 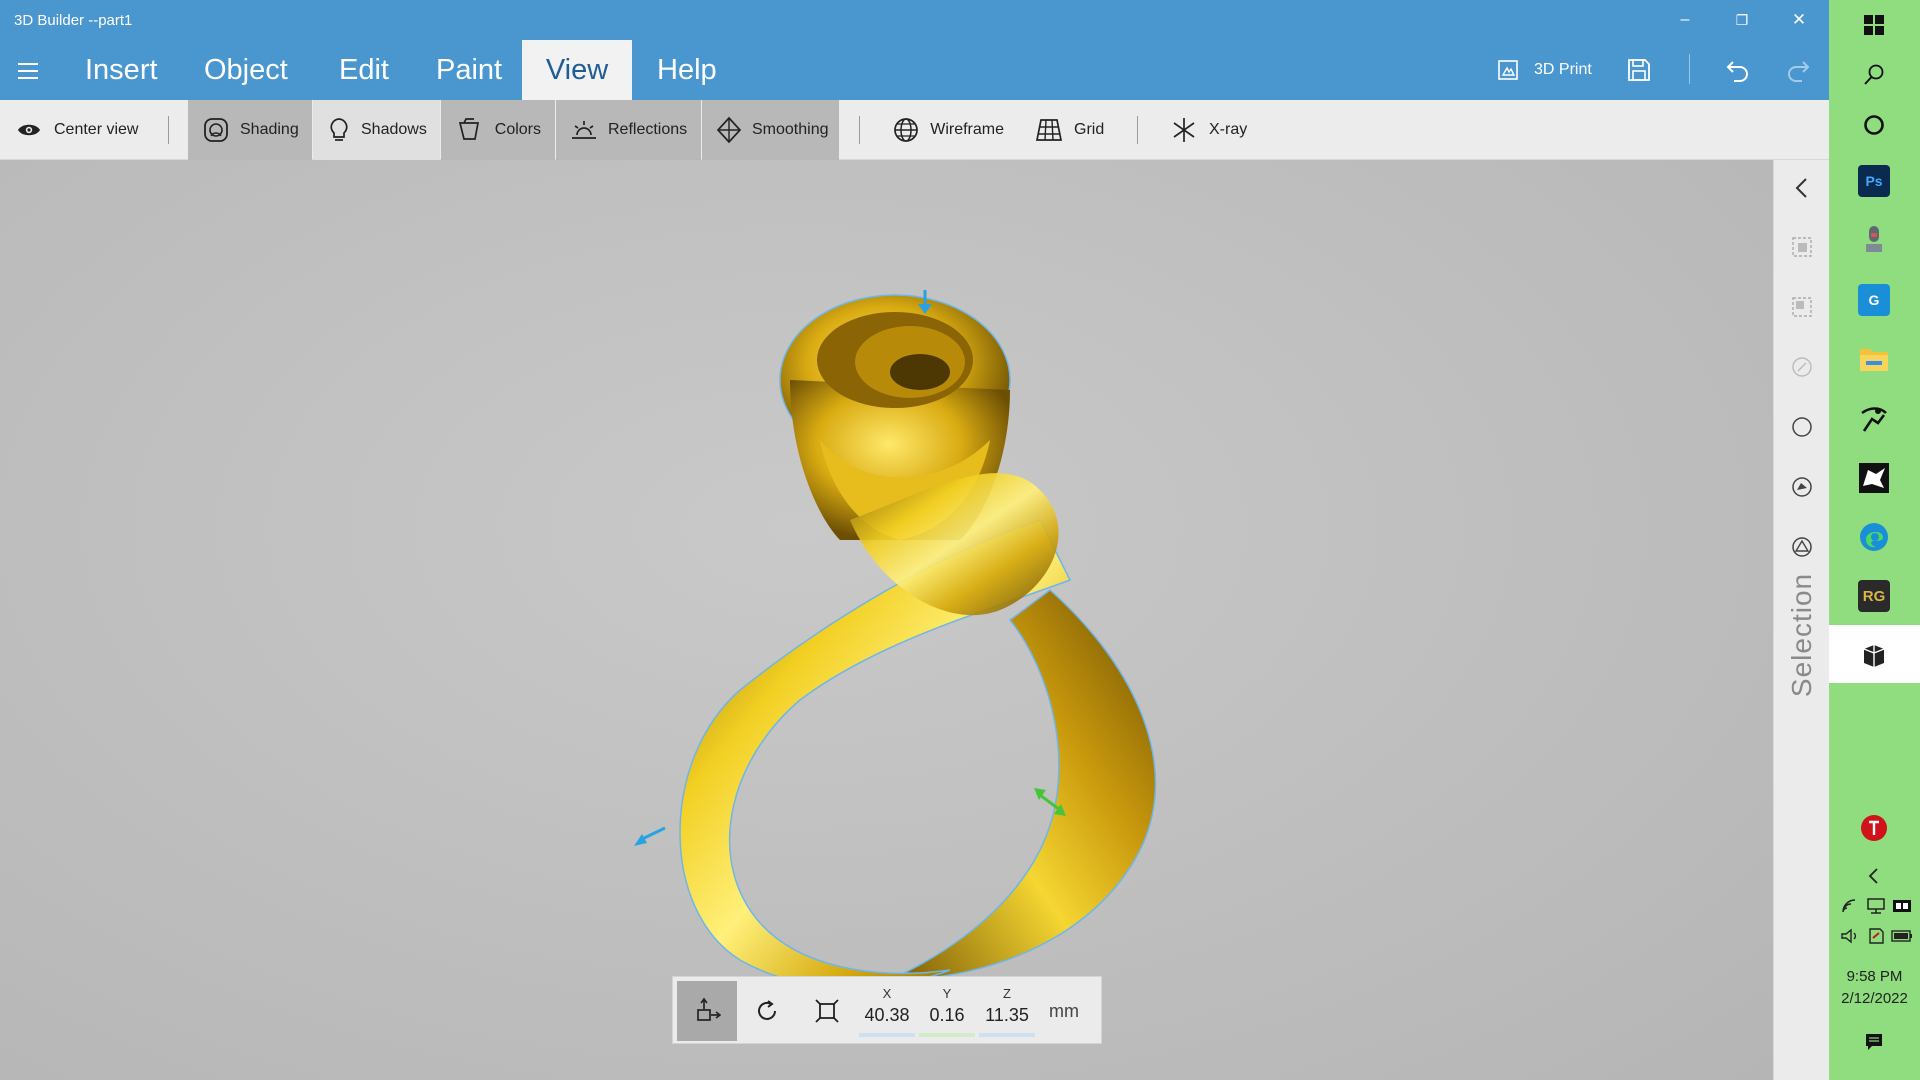 I want to click on smoothing-label: Smoothing, so click(x=790, y=129).